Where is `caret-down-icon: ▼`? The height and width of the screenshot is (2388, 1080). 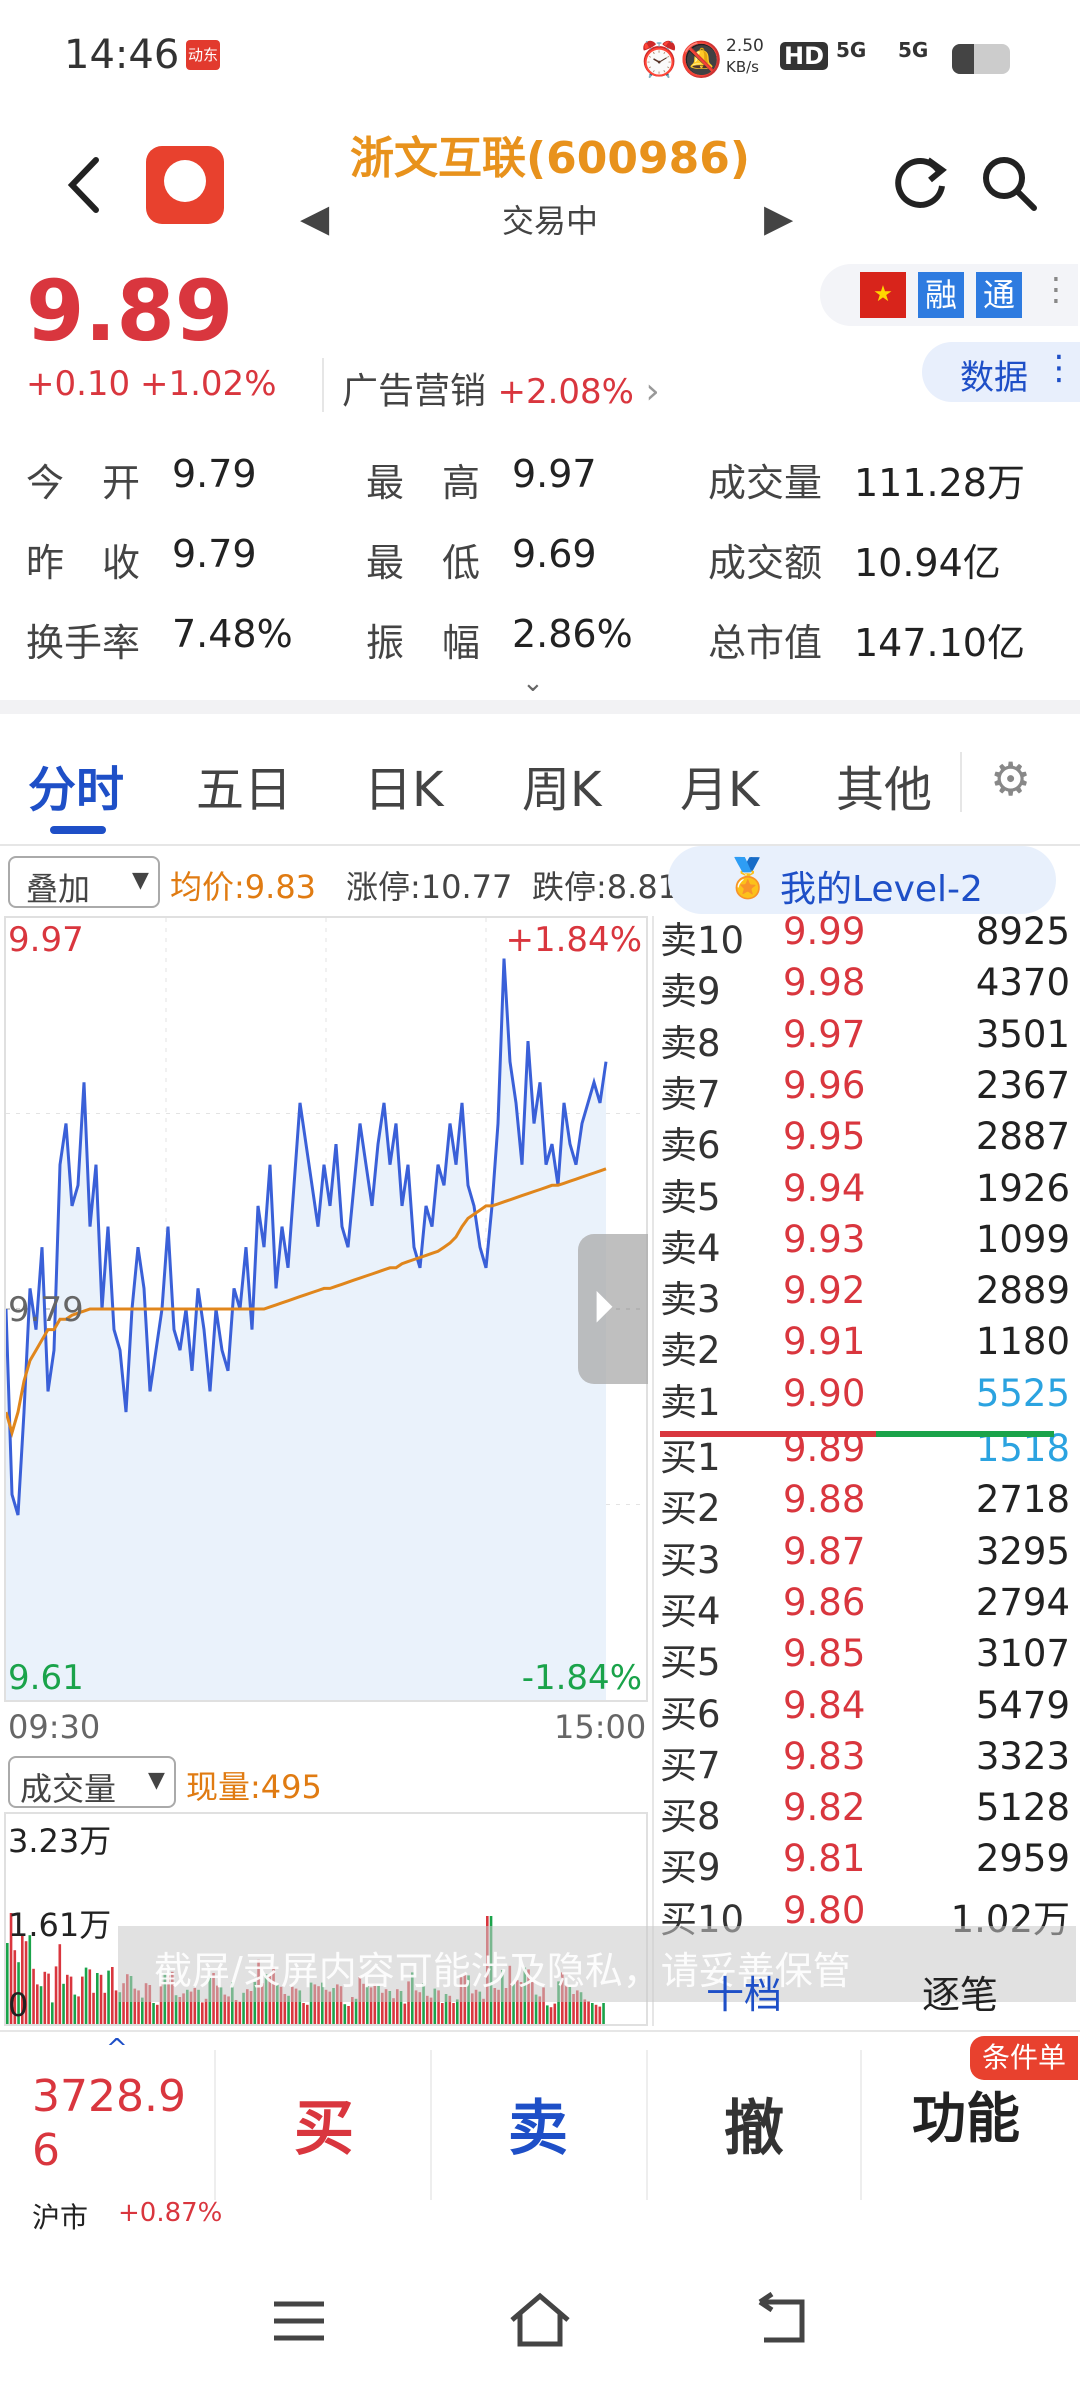 caret-down-icon: ▼ is located at coordinates (140, 880).